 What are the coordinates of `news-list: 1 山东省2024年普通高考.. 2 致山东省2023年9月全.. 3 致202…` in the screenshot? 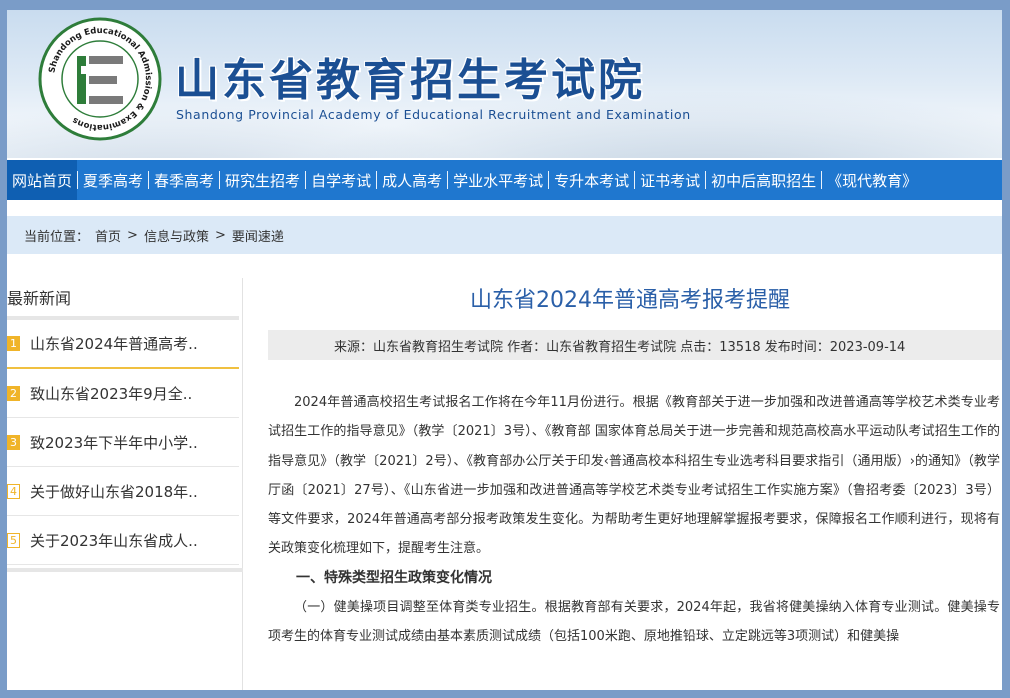 It's located at (124, 442).